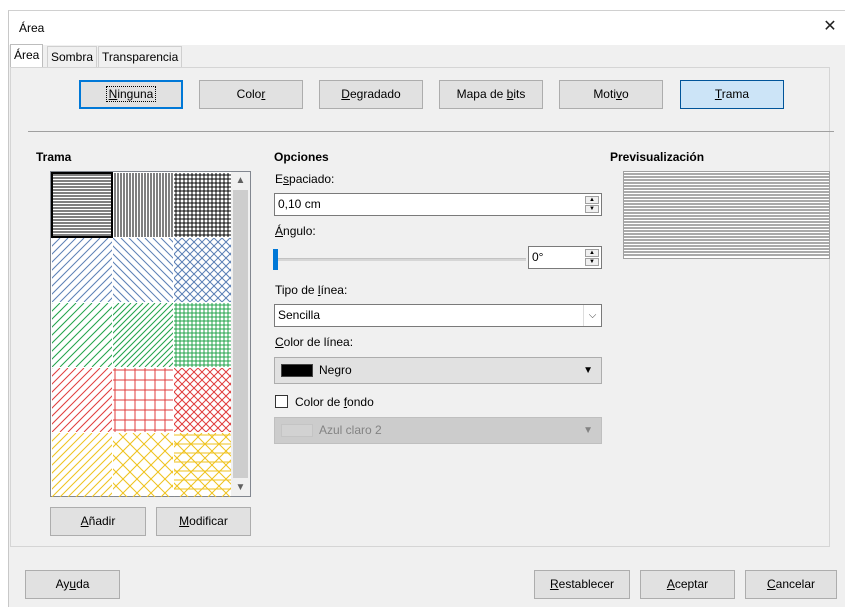  Describe the element at coordinates (438, 430) in the screenshot. I see `bg-color-picker: Azul claro 2 ▼` at that location.